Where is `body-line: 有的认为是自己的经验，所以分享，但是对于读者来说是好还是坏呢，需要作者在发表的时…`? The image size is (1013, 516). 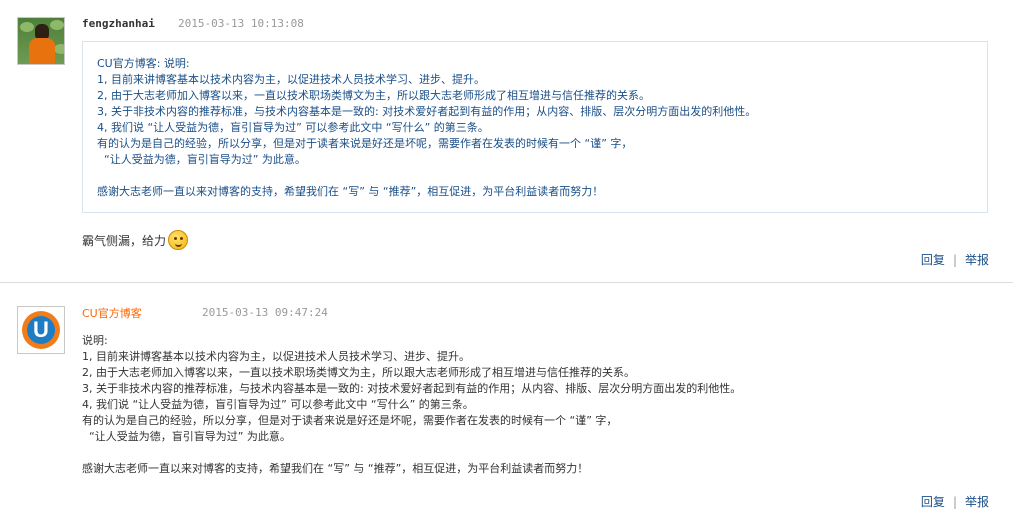 body-line: 有的认为是自己的经验，所以分享，但是对于读者来说是好还是坏呢，需要作者在发表的时… is located at coordinates (350, 420).